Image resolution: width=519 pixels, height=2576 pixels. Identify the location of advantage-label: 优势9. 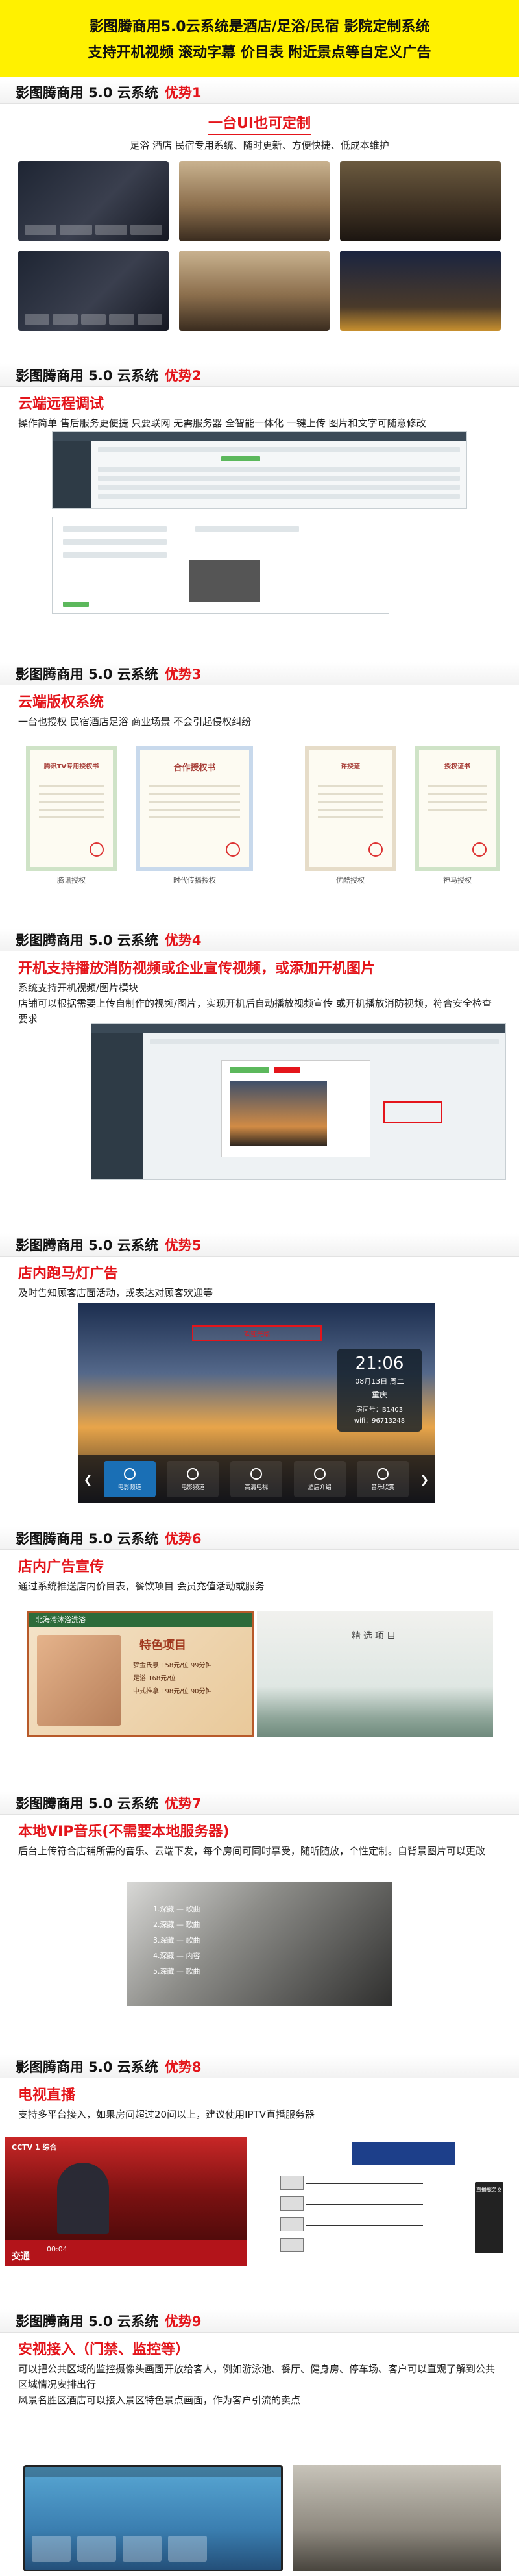
(183, 2321).